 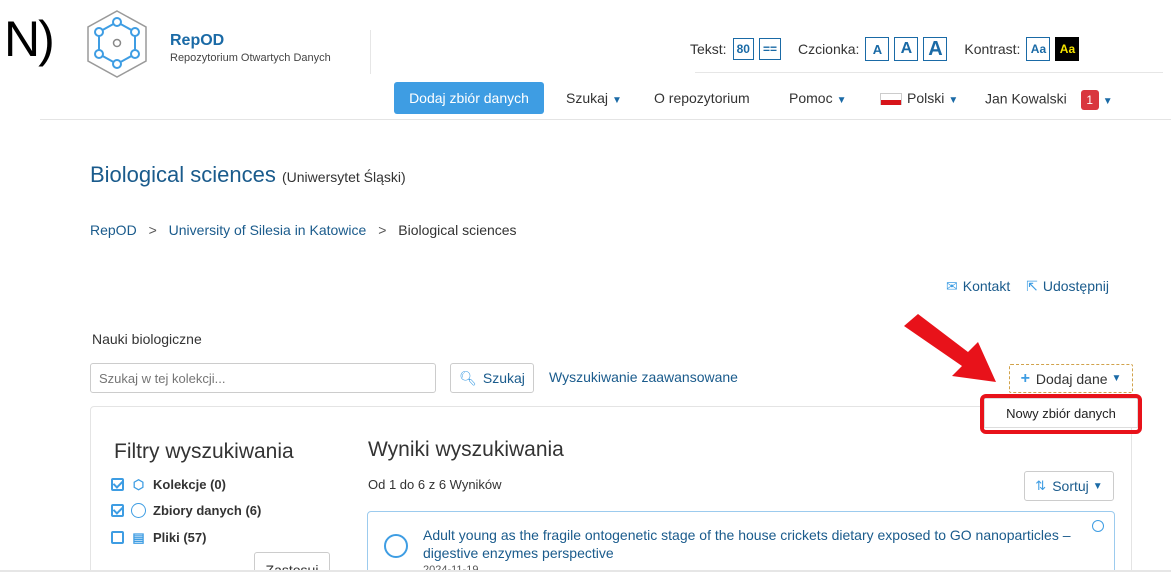 I want to click on sort-icon: ⇅, so click(x=1041, y=485).